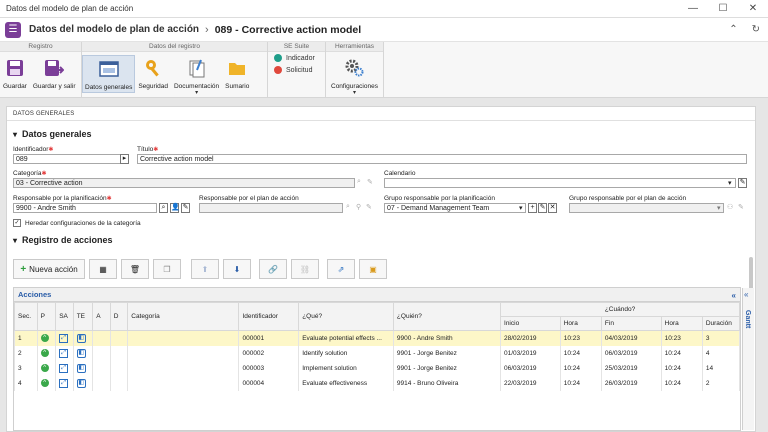 This screenshot has height=432, width=768. What do you see at coordinates (30, 173) in the screenshot?
I see `category-label: Categoría✱` at bounding box center [30, 173].